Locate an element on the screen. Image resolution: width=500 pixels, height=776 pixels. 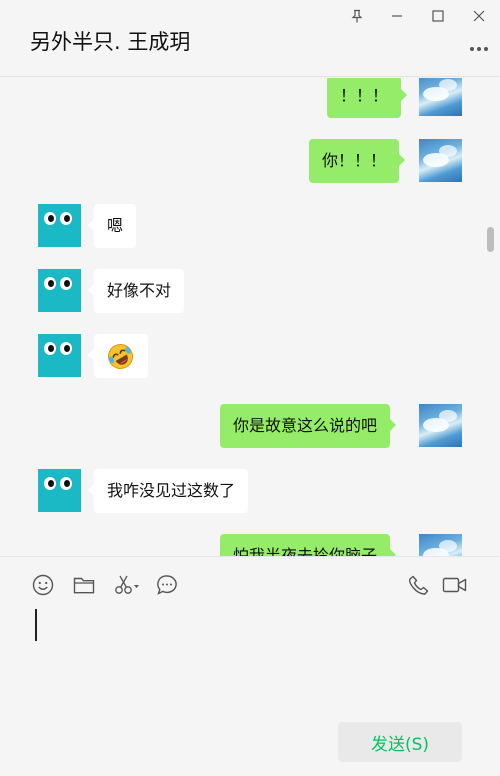
message-bubble is located at coordinates (118, 356).